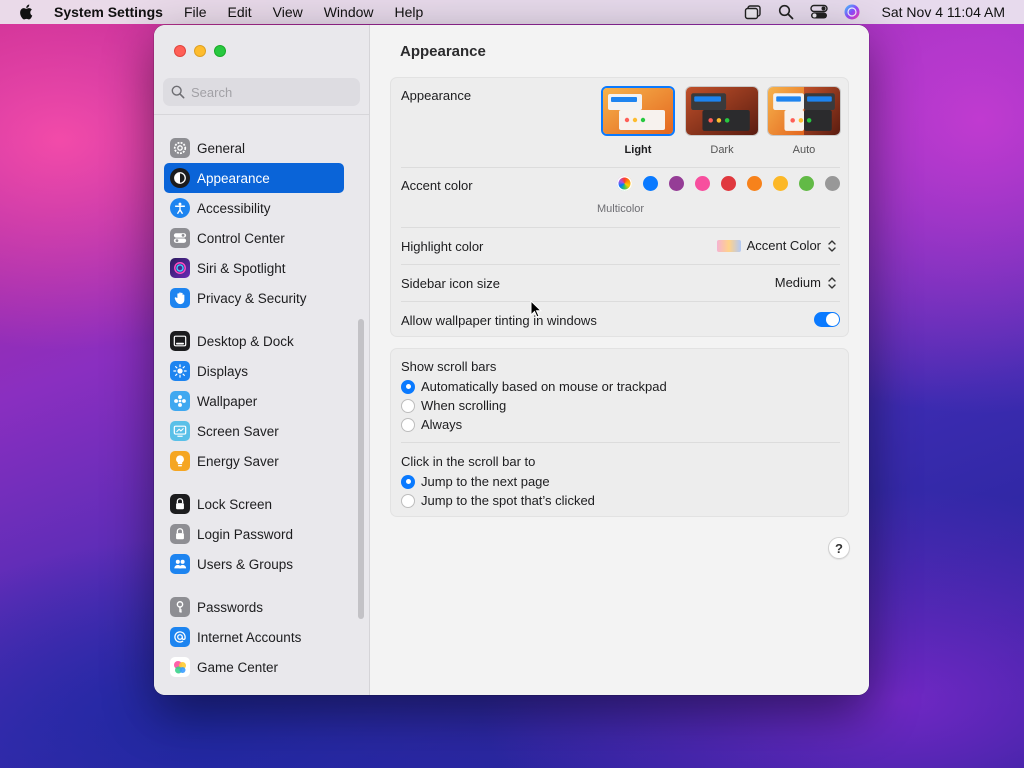 This screenshot has width=1024, height=768. Describe the element at coordinates (783, 245) in the screenshot. I see `highlight-color-value: Accent Color` at that location.